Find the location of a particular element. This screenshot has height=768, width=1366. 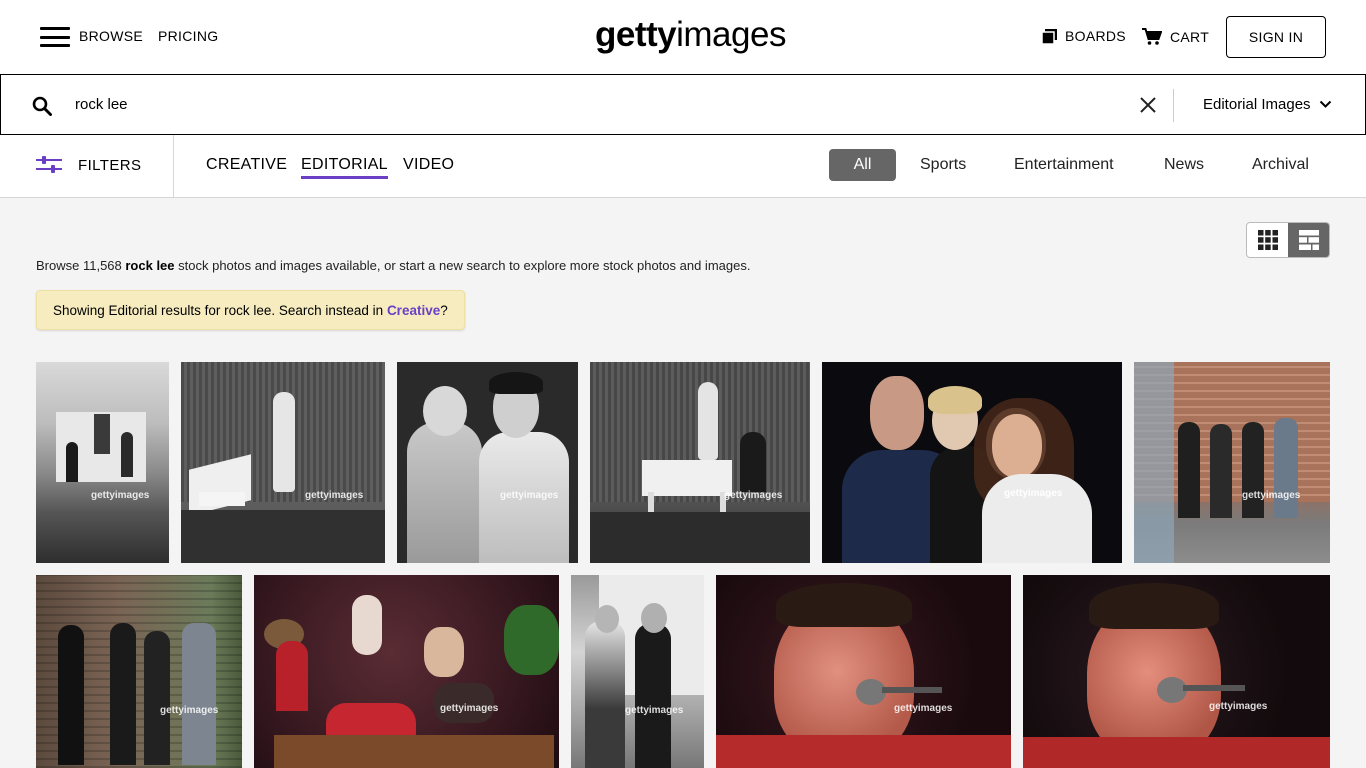

view-toggle is located at coordinates (1288, 240).